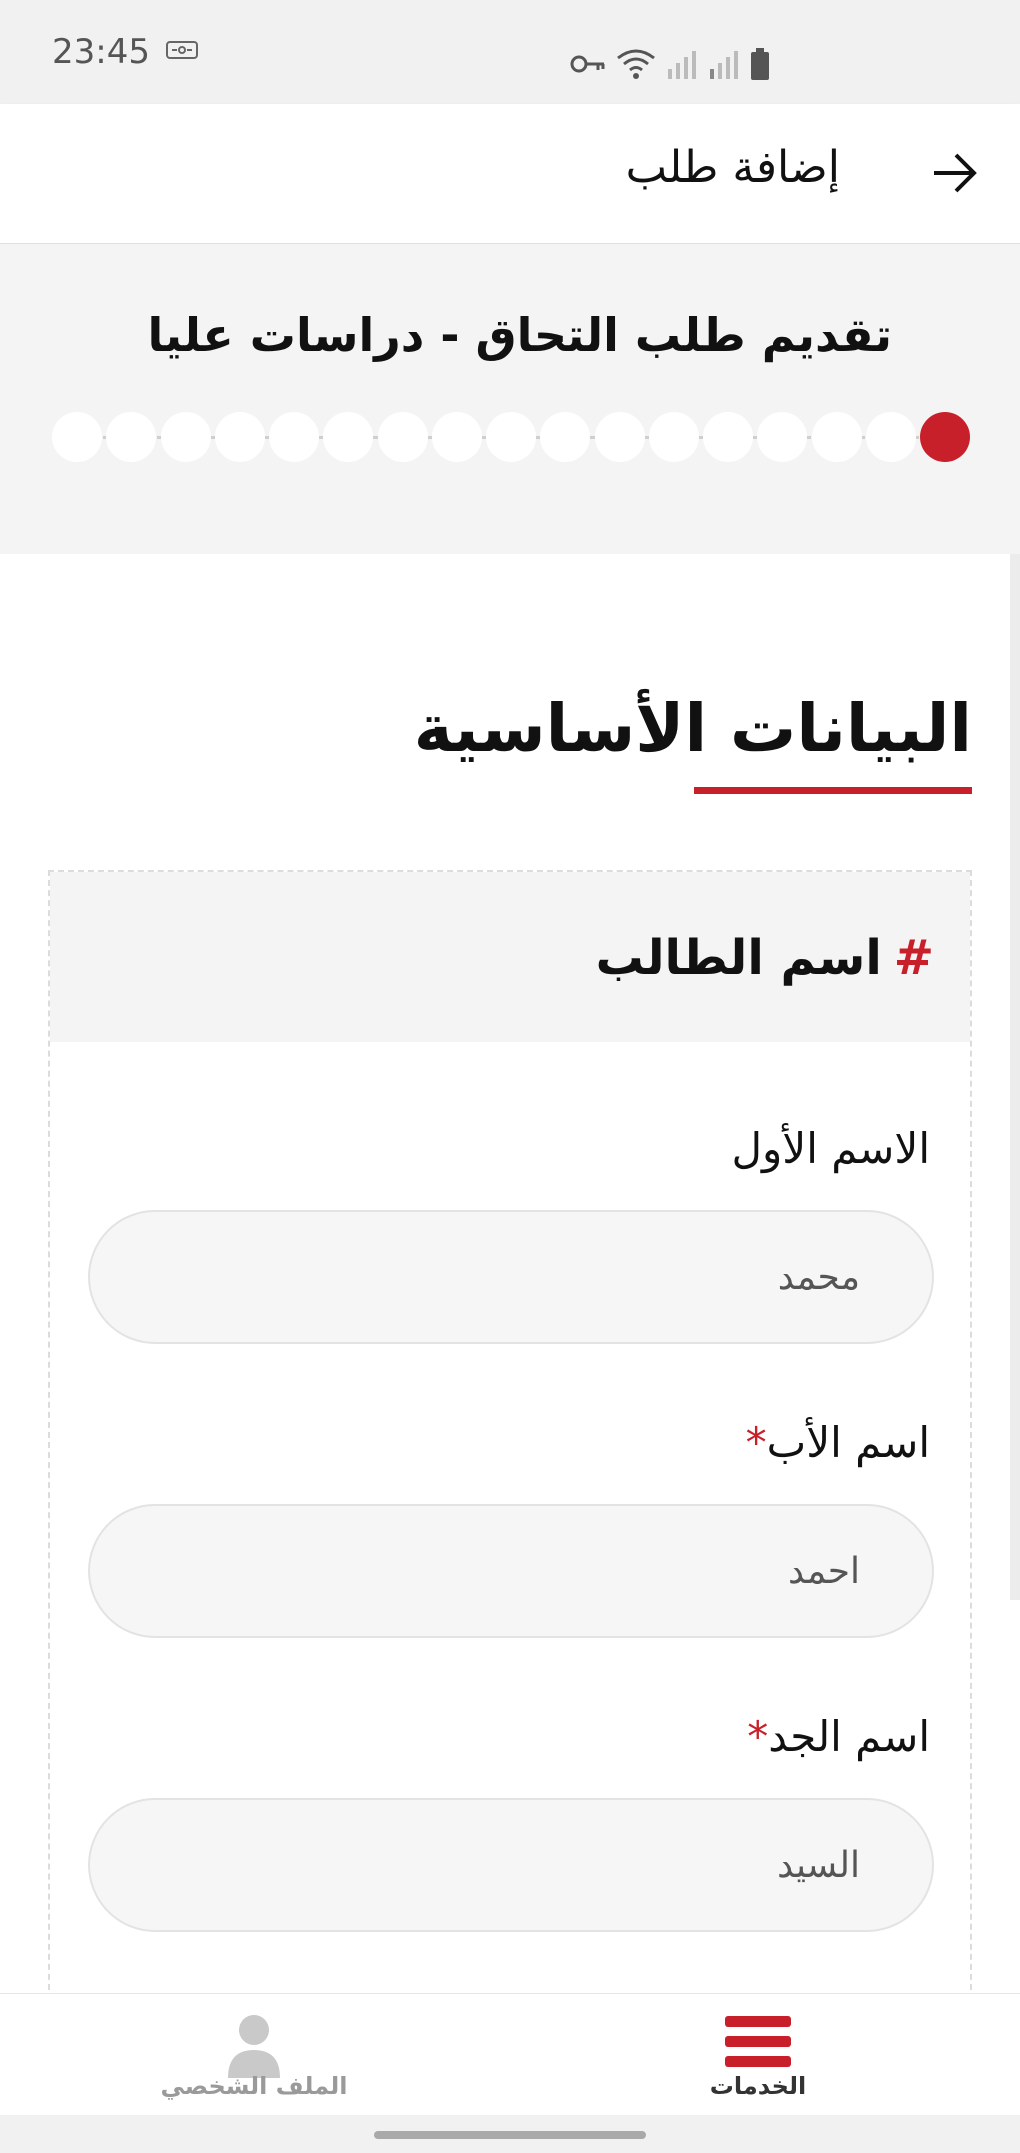 The image size is (1020, 2153). What do you see at coordinates (760, 66) in the screenshot?
I see `battery-icon` at bounding box center [760, 66].